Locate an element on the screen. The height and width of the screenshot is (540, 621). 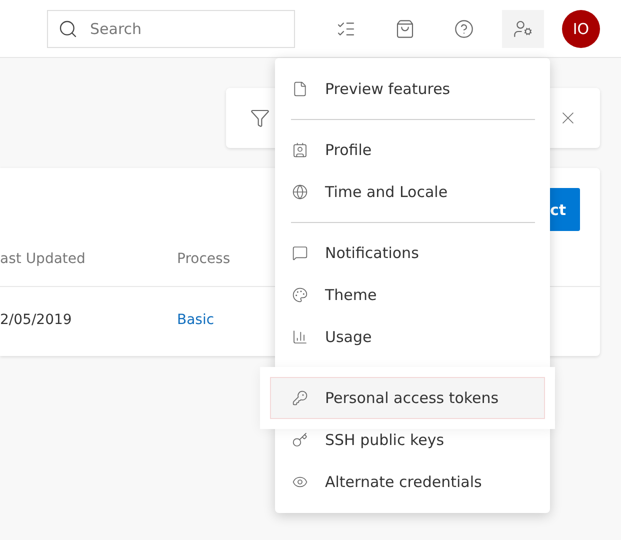
menu-item: Alternate credentials is located at coordinates (412, 482).